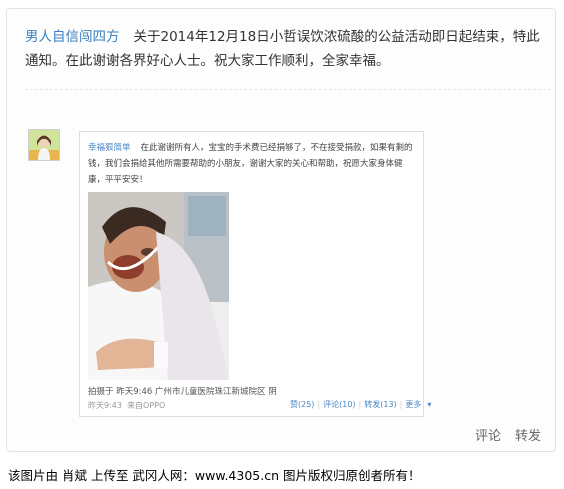 This screenshot has width=564, height=489. What do you see at coordinates (488, 436) in the screenshot?
I see `comment-button: 评论` at bounding box center [488, 436].